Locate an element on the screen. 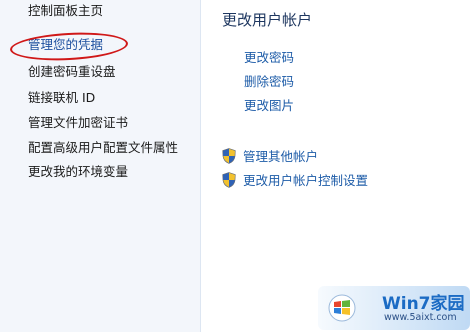  remove-password-link: 删除密码 is located at coordinates (269, 82).